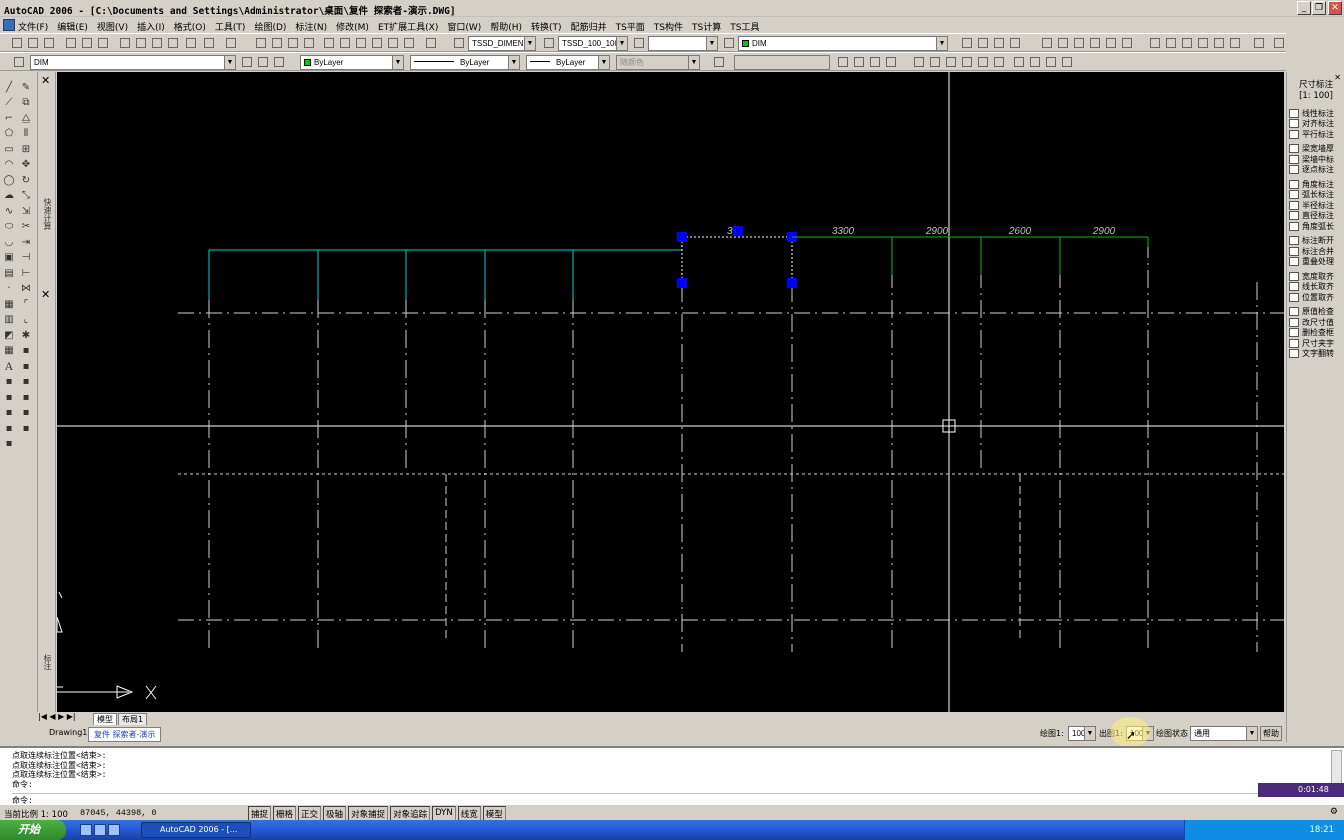 The height and width of the screenshot is (840, 1344). I want to click on save-icon, so click(49, 43).